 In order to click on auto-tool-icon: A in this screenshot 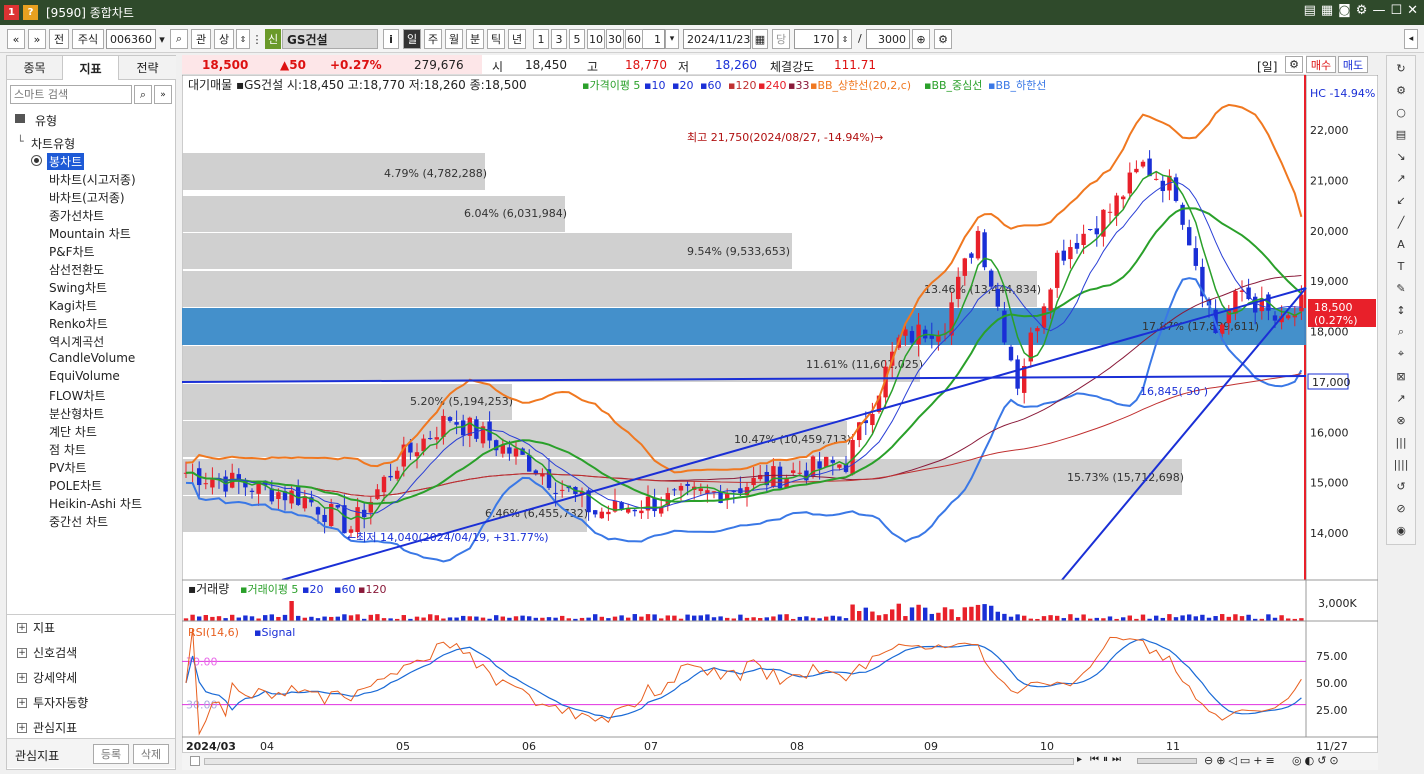, I will do `click(1401, 244)`.